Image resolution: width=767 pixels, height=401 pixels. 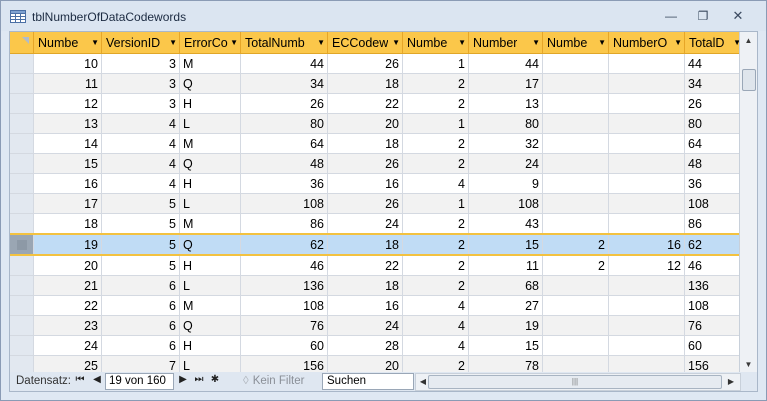 I want to click on search-input: Suchen, so click(x=368, y=381).